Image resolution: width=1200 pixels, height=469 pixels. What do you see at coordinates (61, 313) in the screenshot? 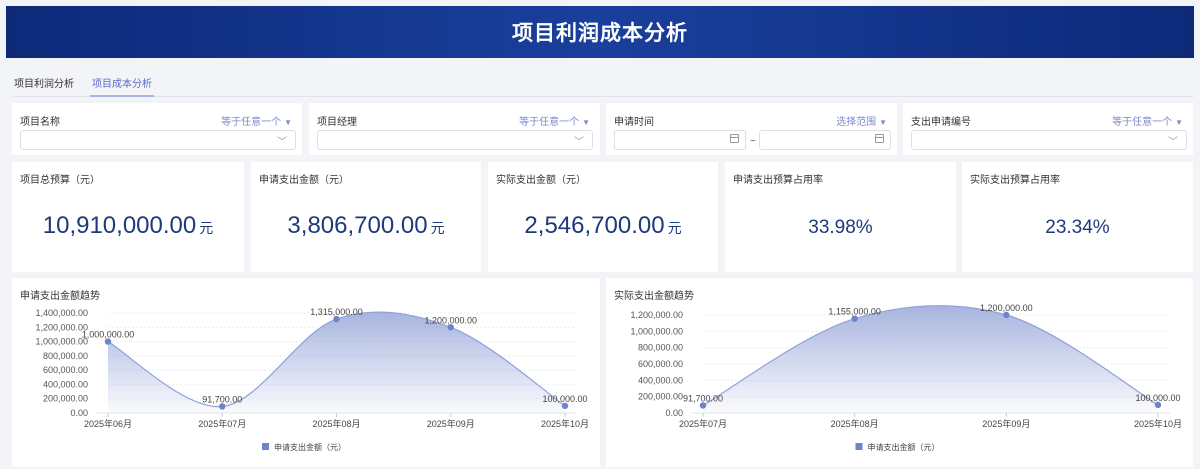
I see `y-tick-label: 1,400,000.00` at bounding box center [61, 313].